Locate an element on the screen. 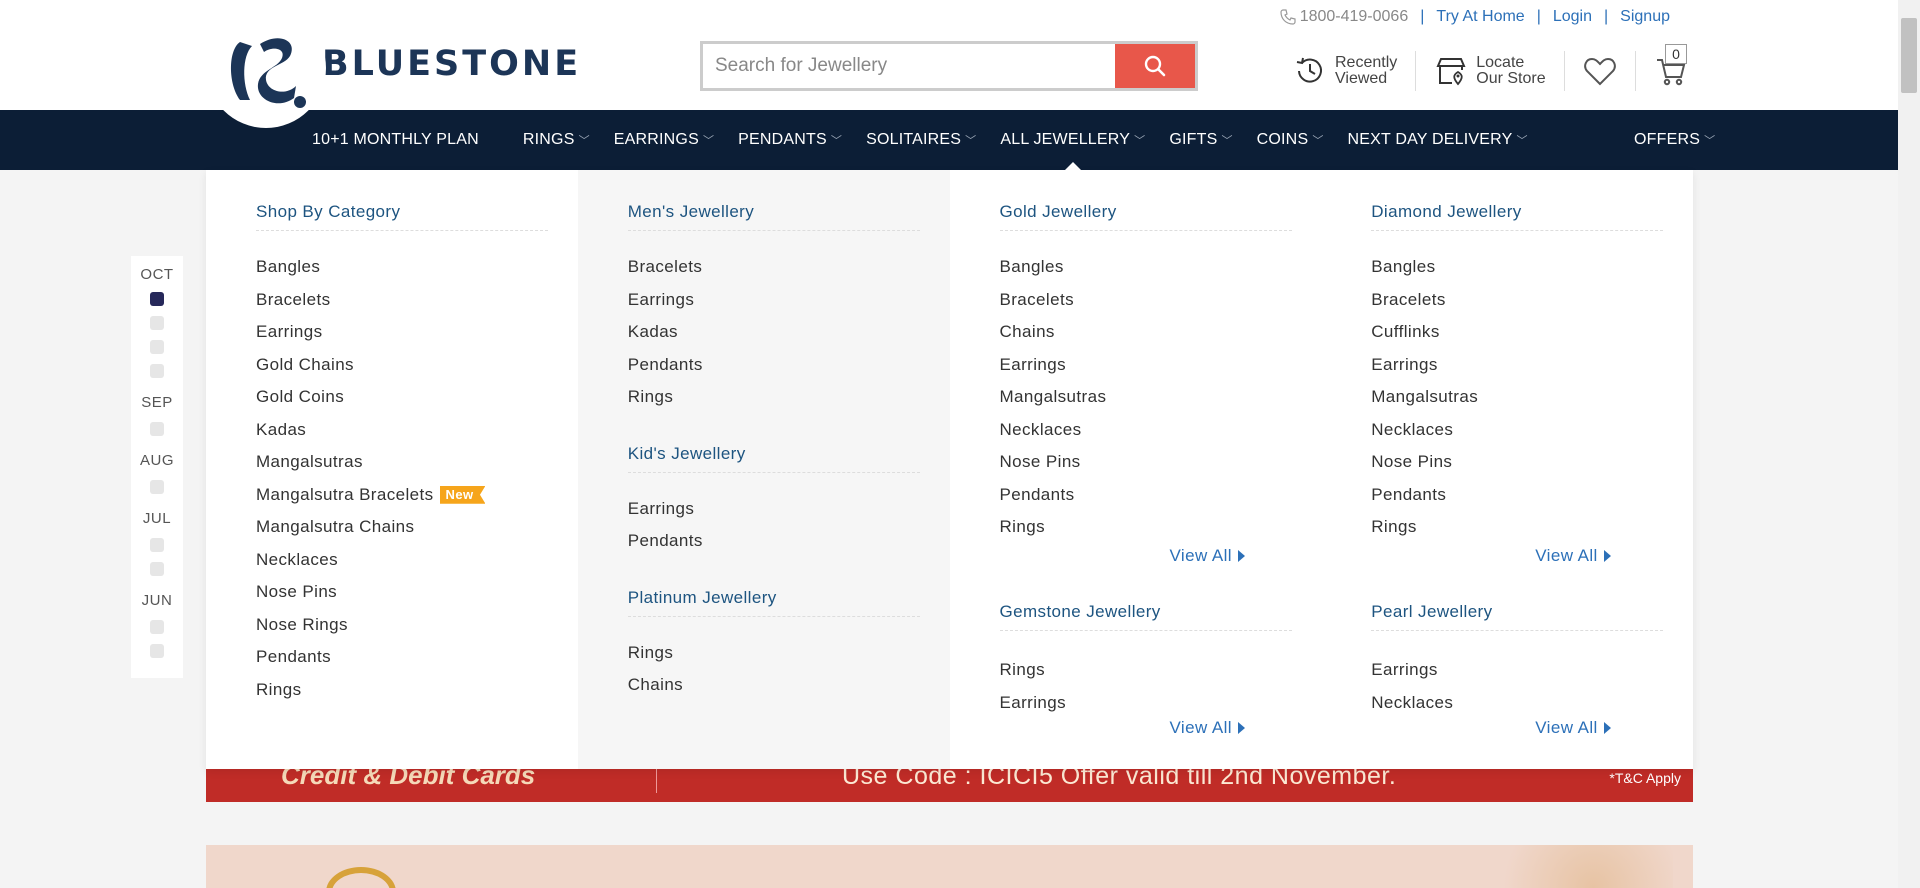  brand-logo is located at coordinates (266, 68).